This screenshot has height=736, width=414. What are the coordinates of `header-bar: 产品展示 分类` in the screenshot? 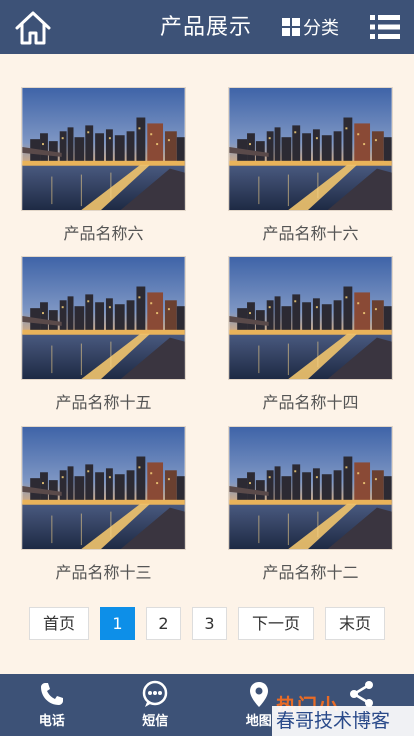 It's located at (207, 27).